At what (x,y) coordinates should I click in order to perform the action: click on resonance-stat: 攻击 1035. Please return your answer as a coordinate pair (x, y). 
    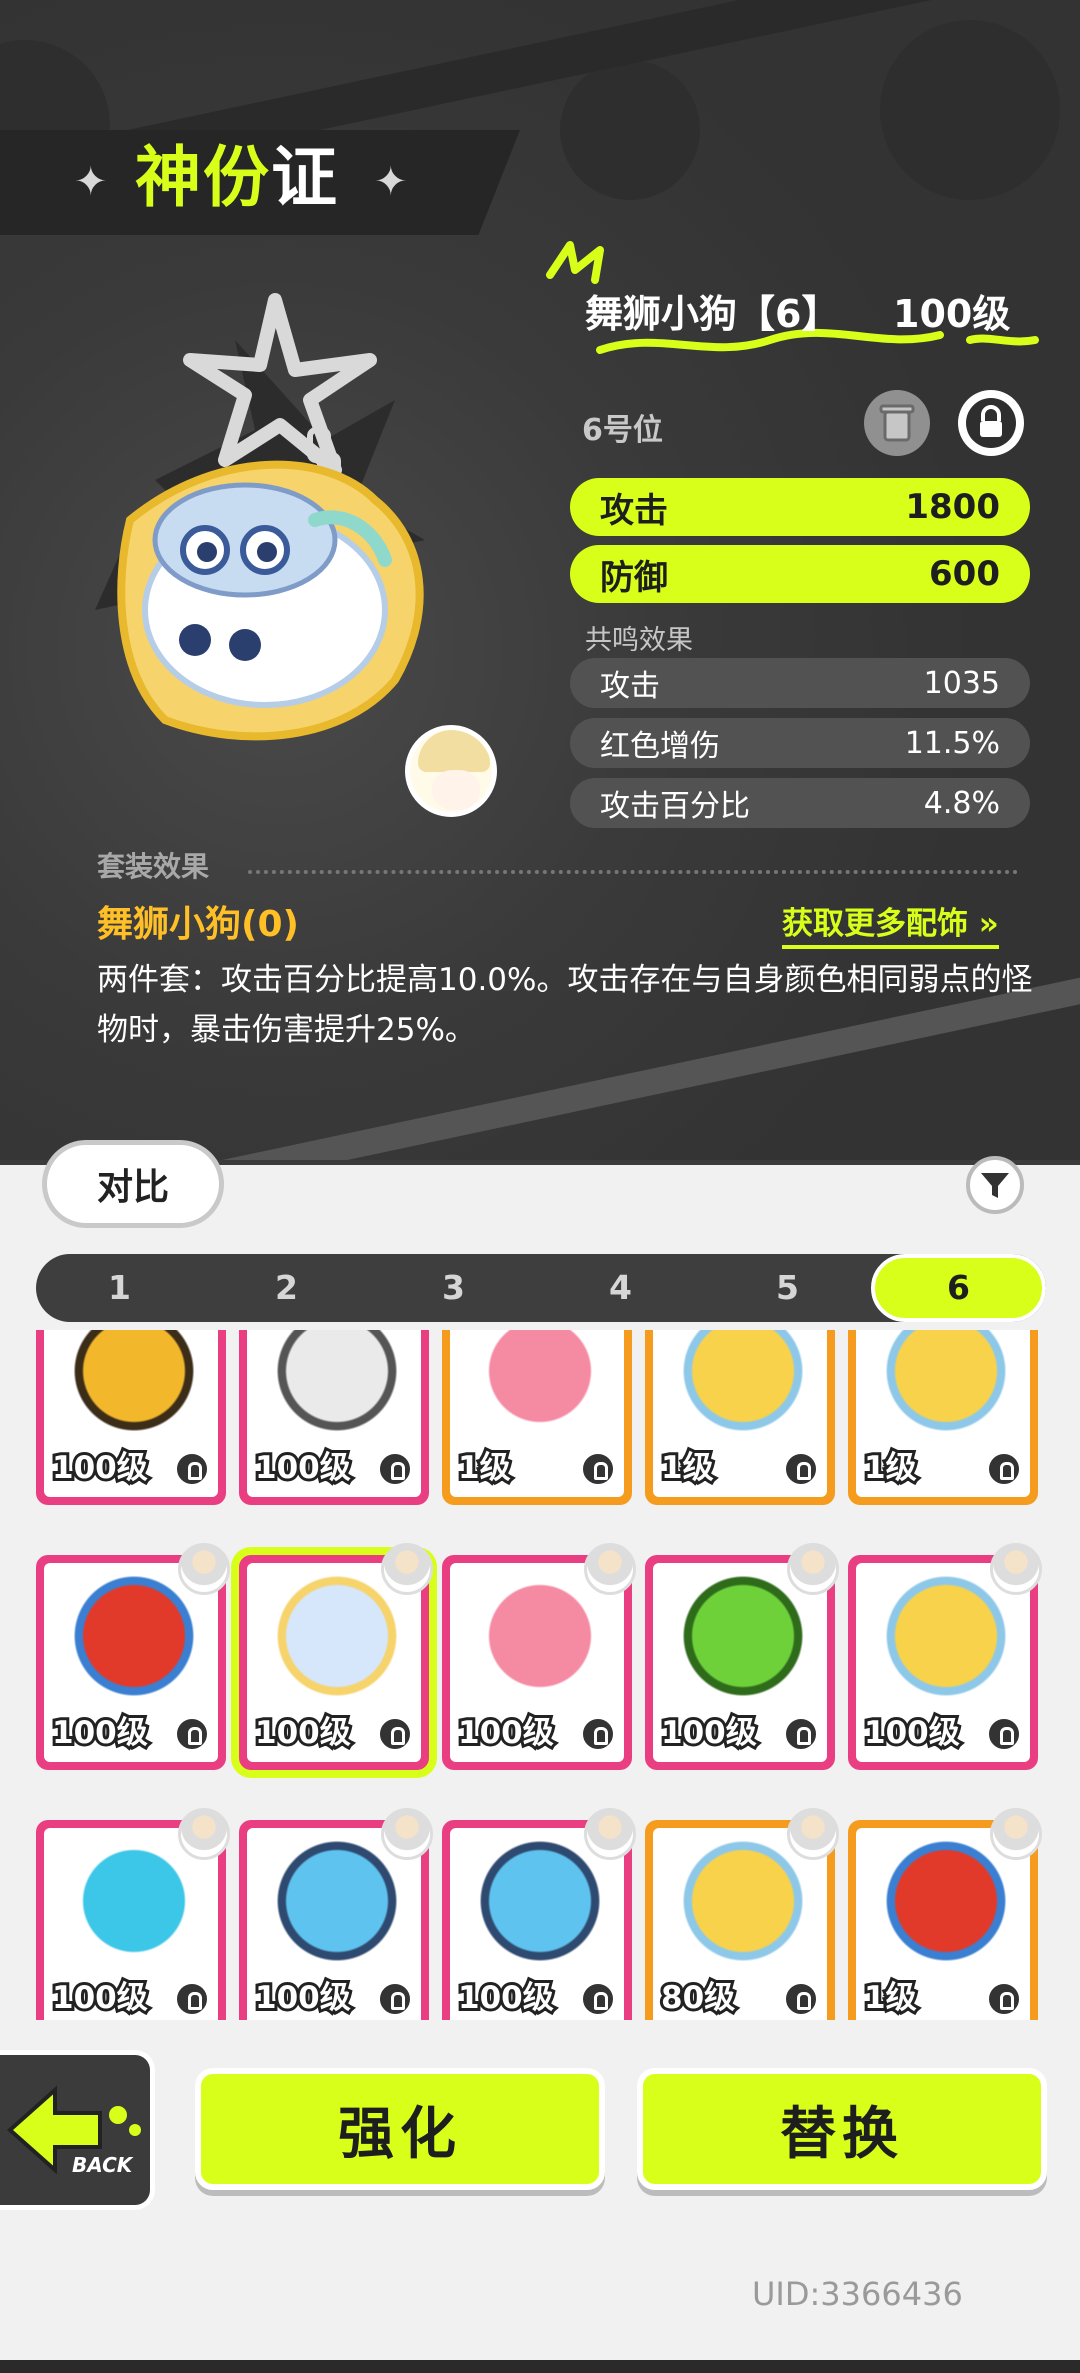
    Looking at the image, I should click on (800, 683).